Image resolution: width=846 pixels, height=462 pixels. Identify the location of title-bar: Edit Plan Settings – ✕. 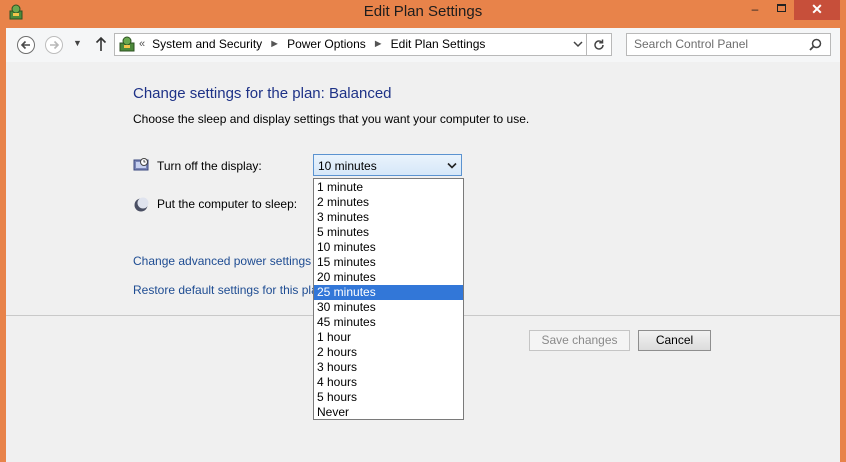
(423, 14).